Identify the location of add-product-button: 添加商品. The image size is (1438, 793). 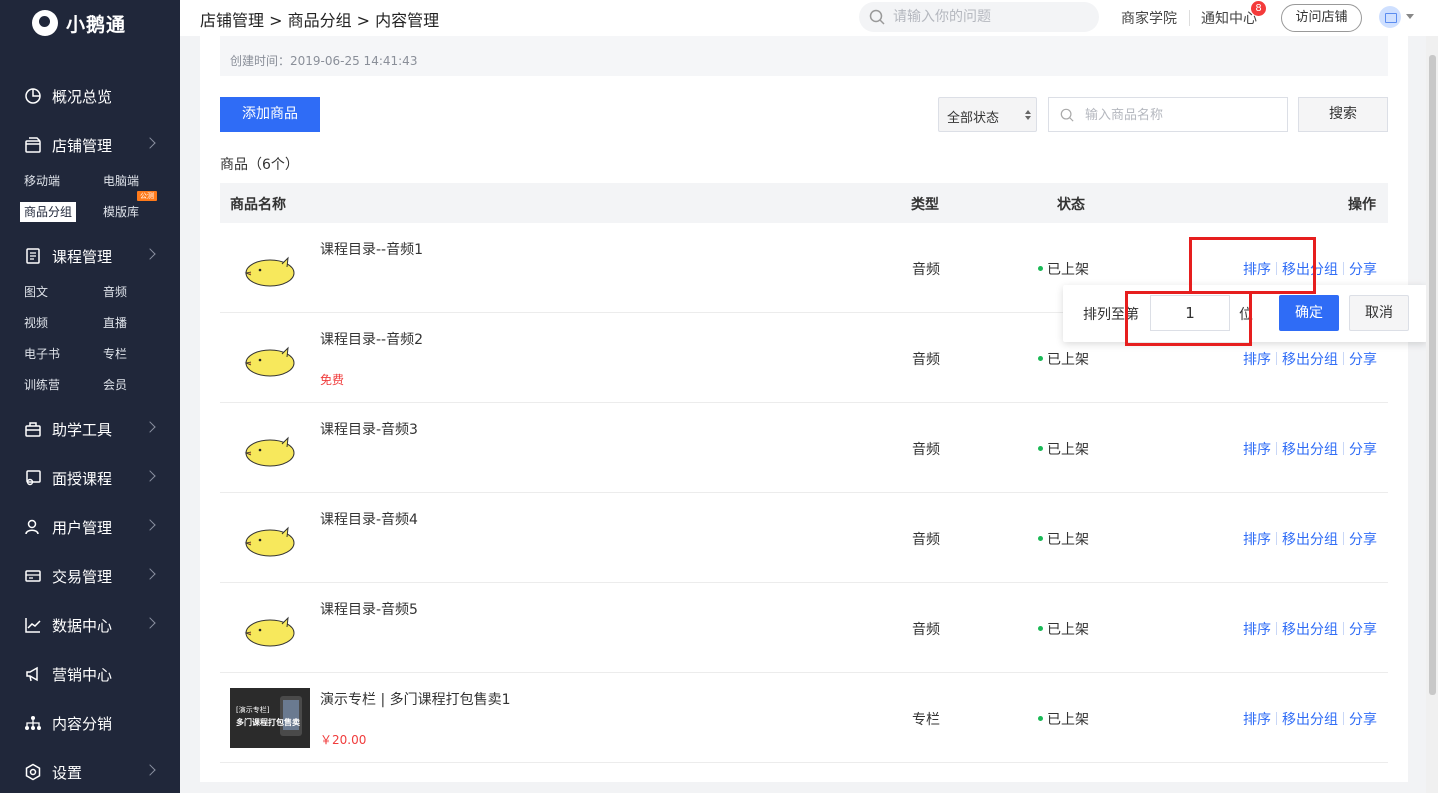
(270, 114).